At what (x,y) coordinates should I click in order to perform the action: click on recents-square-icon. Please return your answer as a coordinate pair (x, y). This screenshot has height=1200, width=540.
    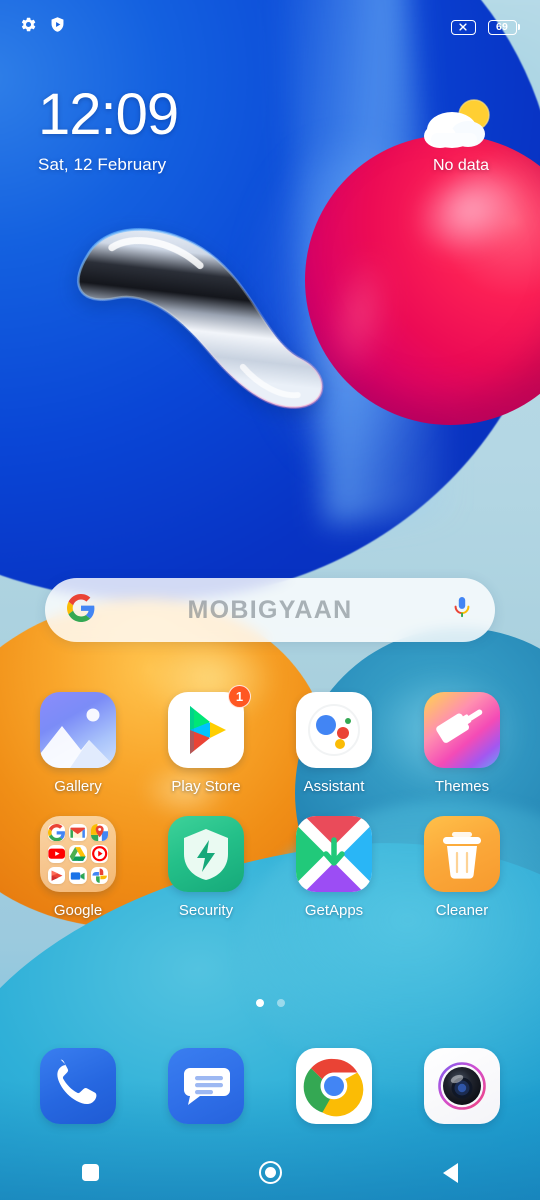
    Looking at the image, I should click on (90, 1172).